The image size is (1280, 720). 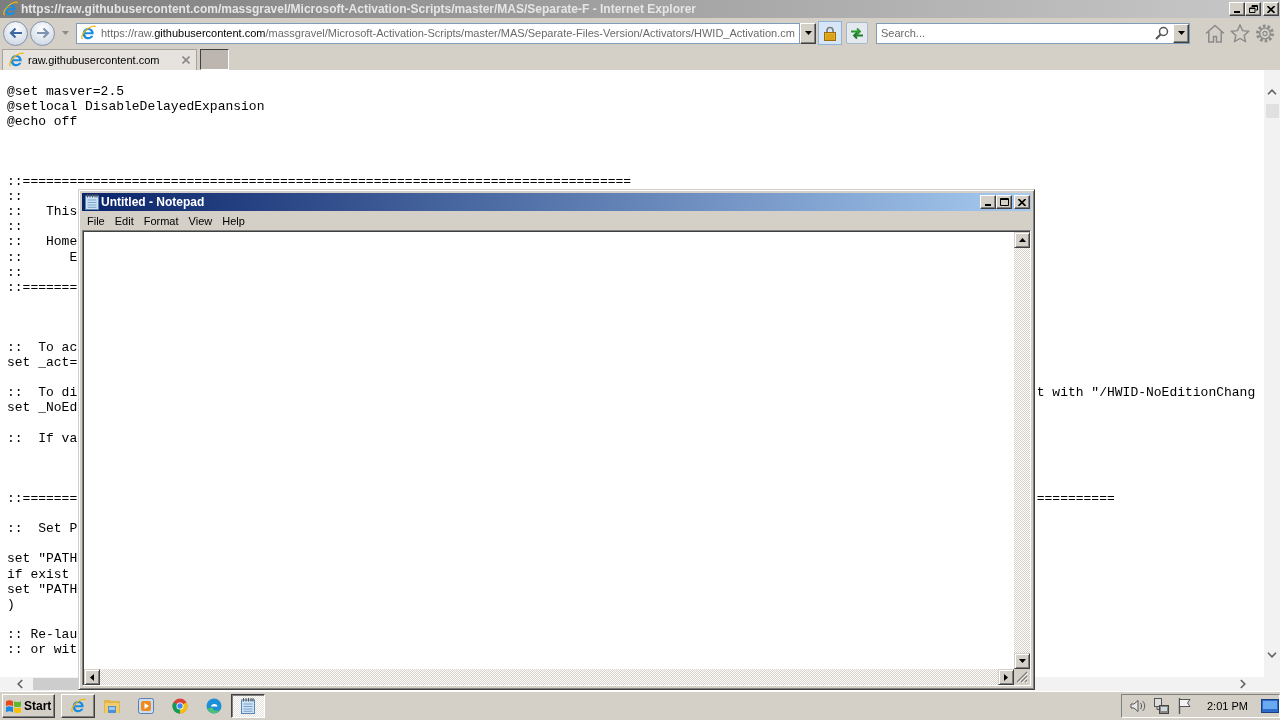 I want to click on code-line: @echo off, so click(x=42, y=121).